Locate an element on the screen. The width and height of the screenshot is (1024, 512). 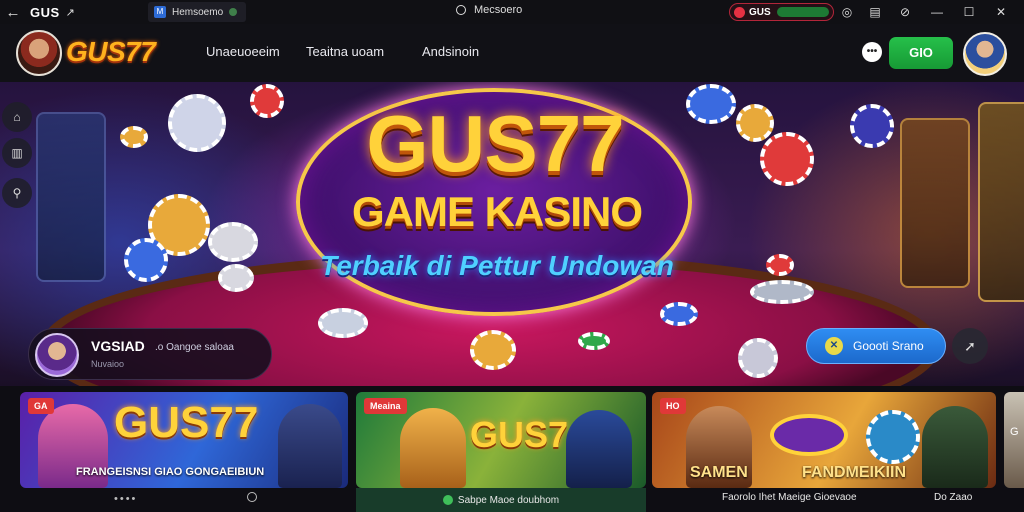
address-text: Mecsoero is located at coordinates (498, 10).